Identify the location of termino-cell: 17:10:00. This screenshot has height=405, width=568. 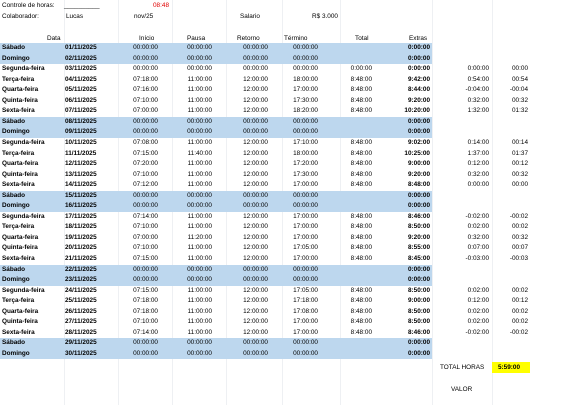
(305, 143).